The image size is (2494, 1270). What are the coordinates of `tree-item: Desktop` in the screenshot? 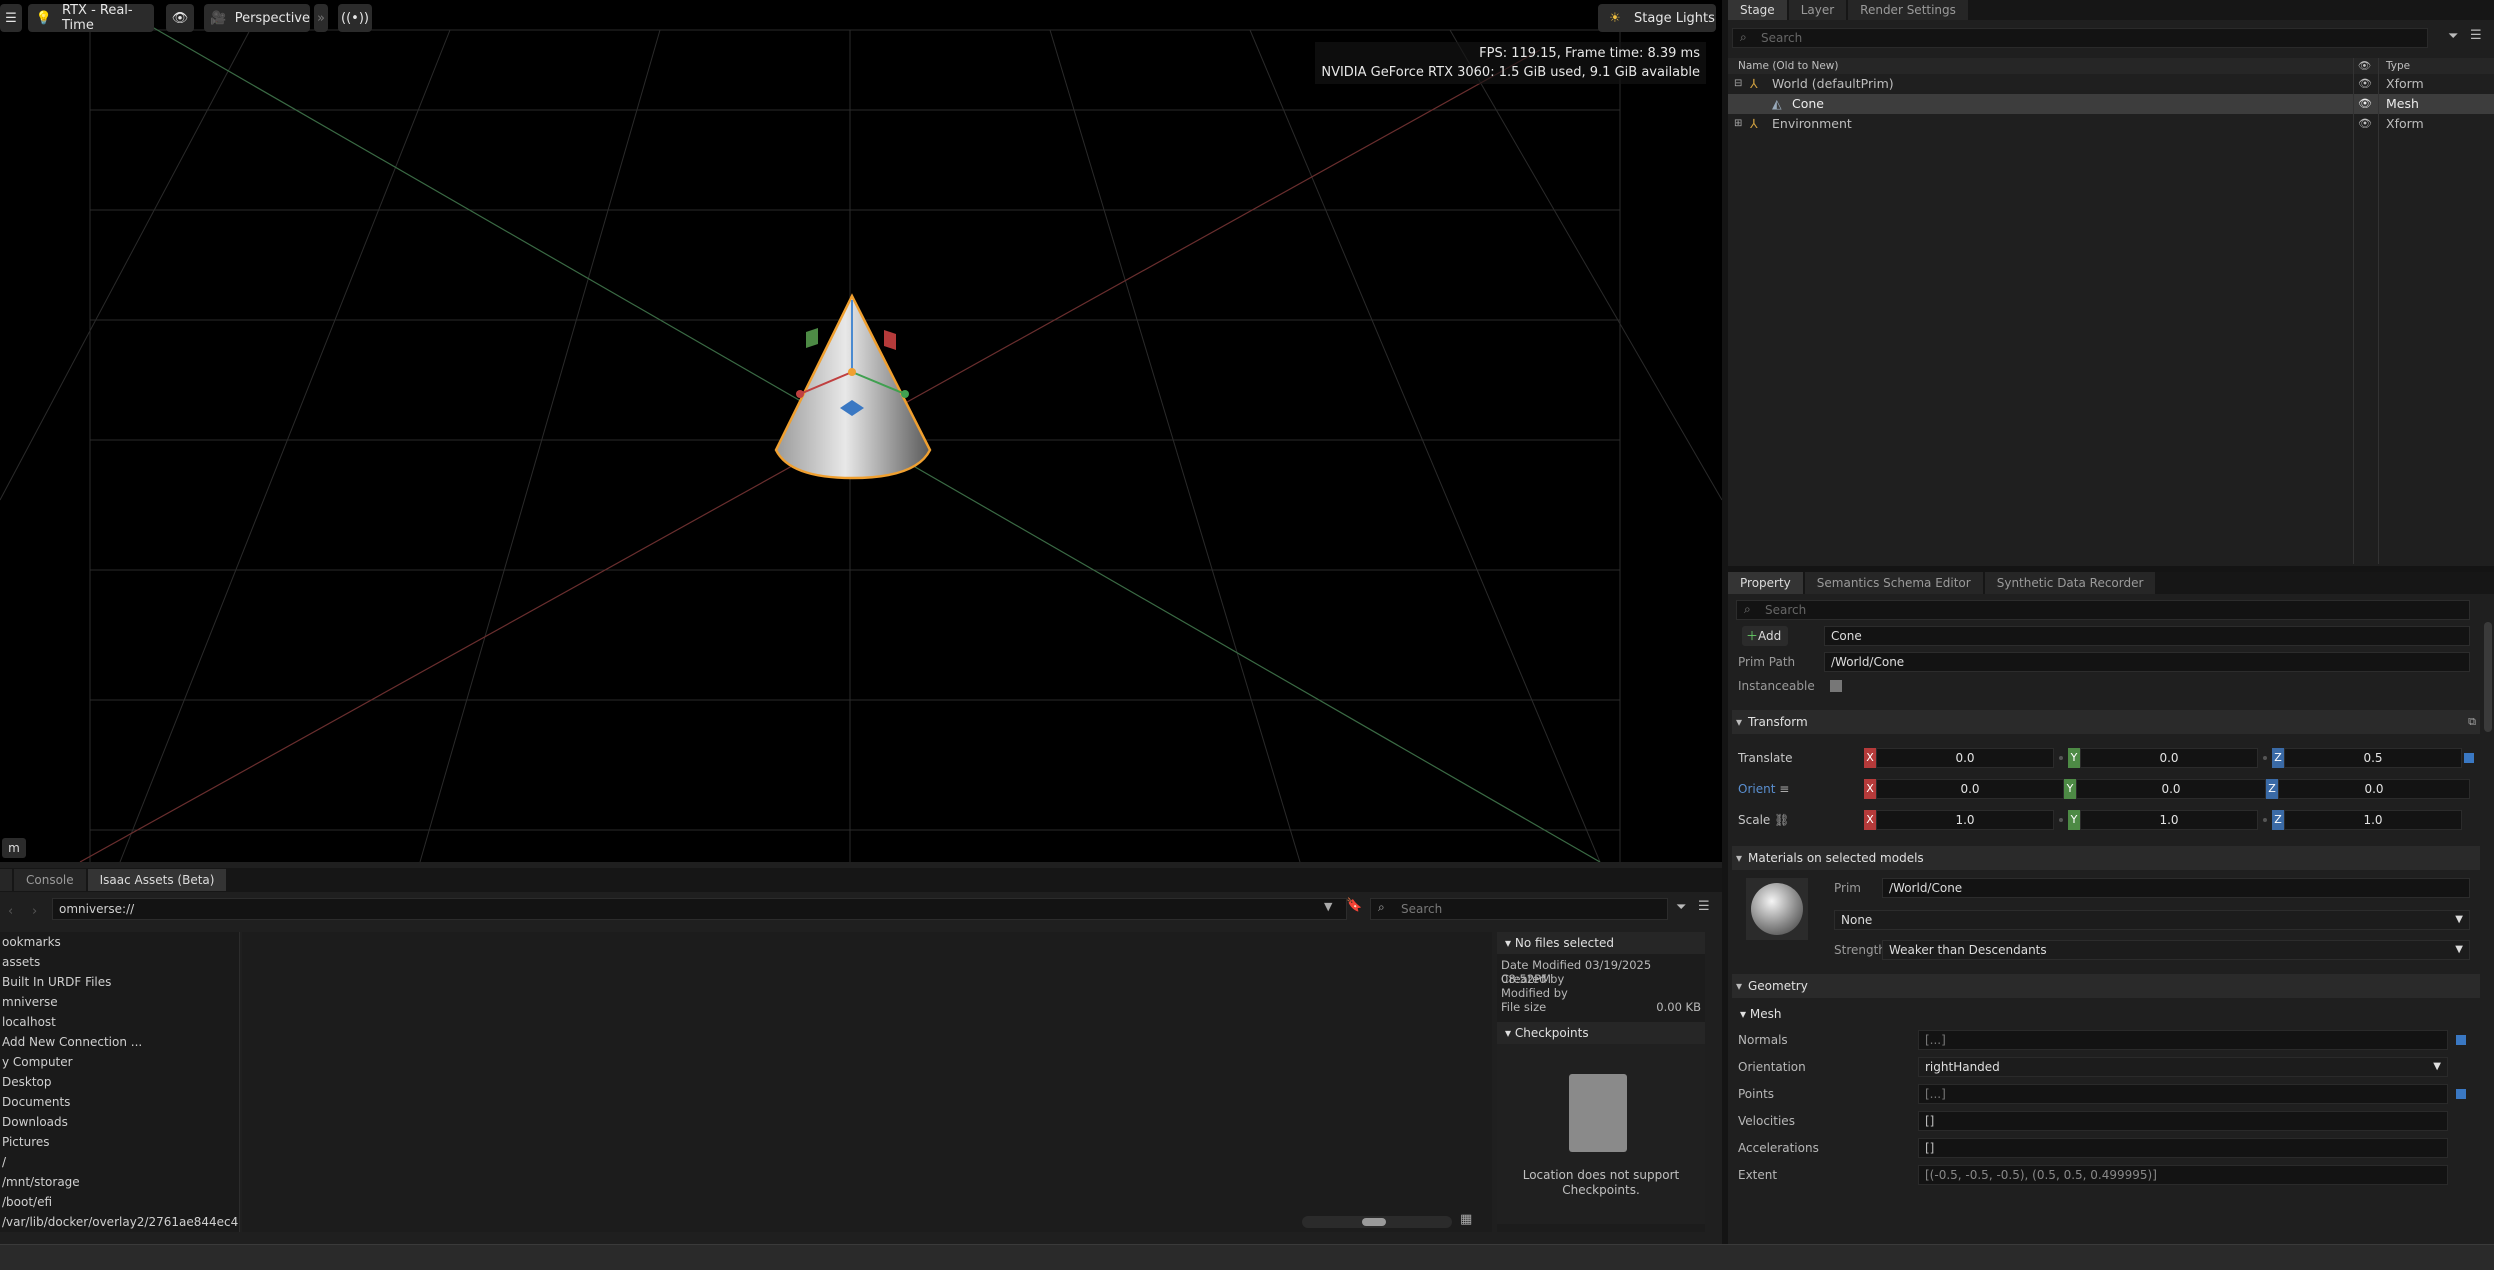 It's located at (119, 1082).